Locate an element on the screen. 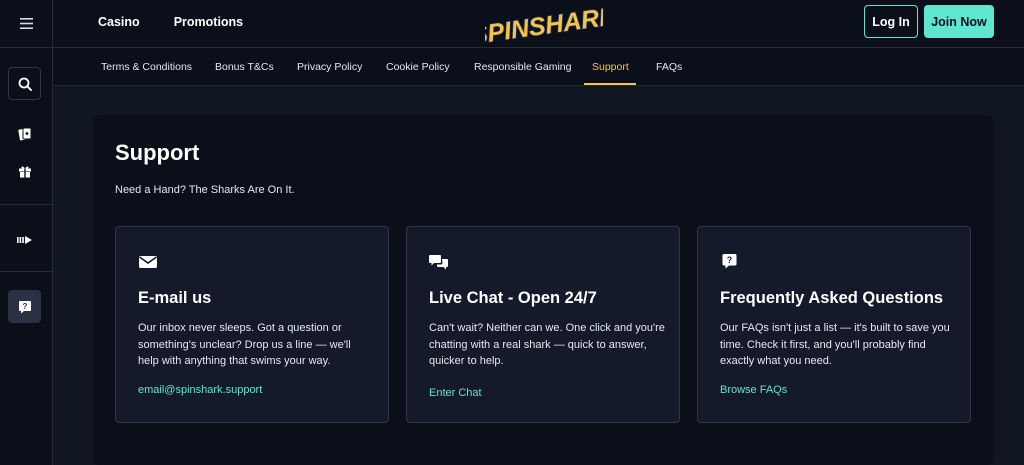 This screenshot has height=465, width=1024. menu-button is located at coordinates (26, 24).